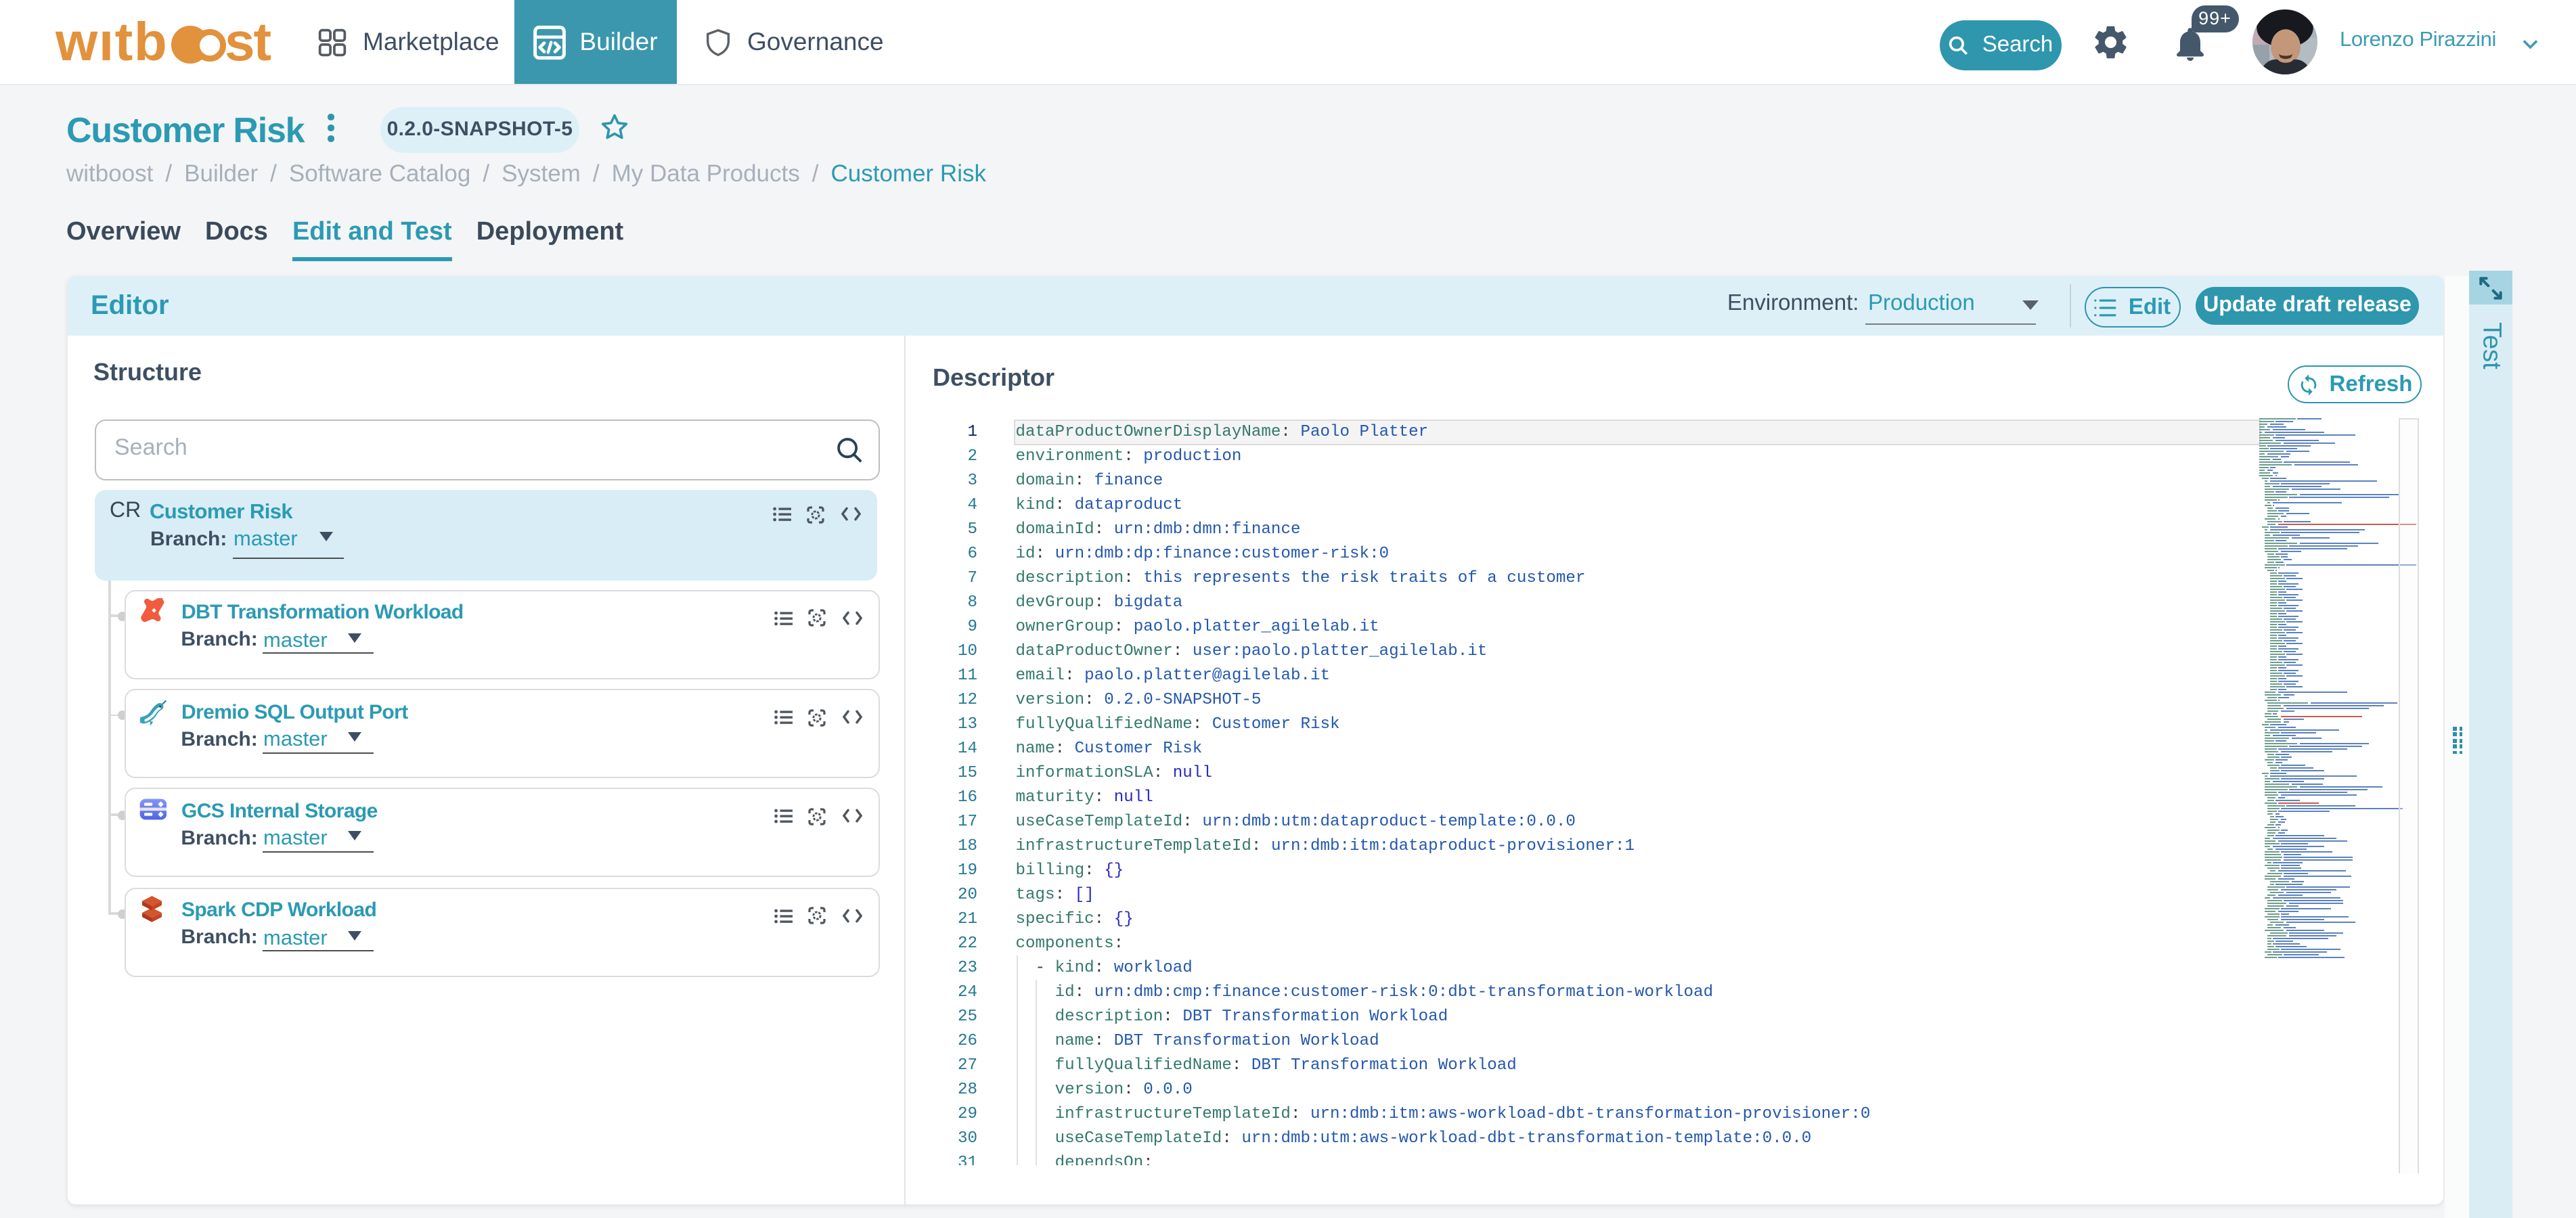 The height and width of the screenshot is (1218, 2576). I want to click on svg-text: st, so click(248, 42).